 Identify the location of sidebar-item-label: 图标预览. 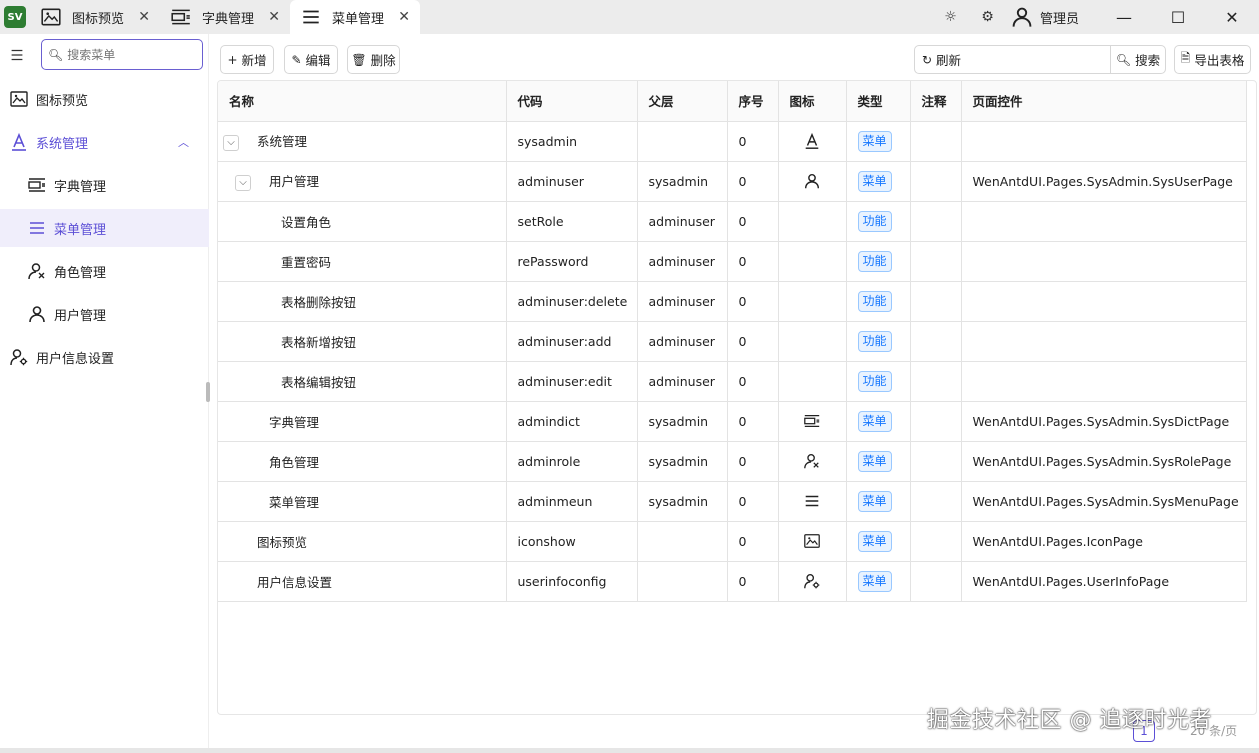
(62, 101).